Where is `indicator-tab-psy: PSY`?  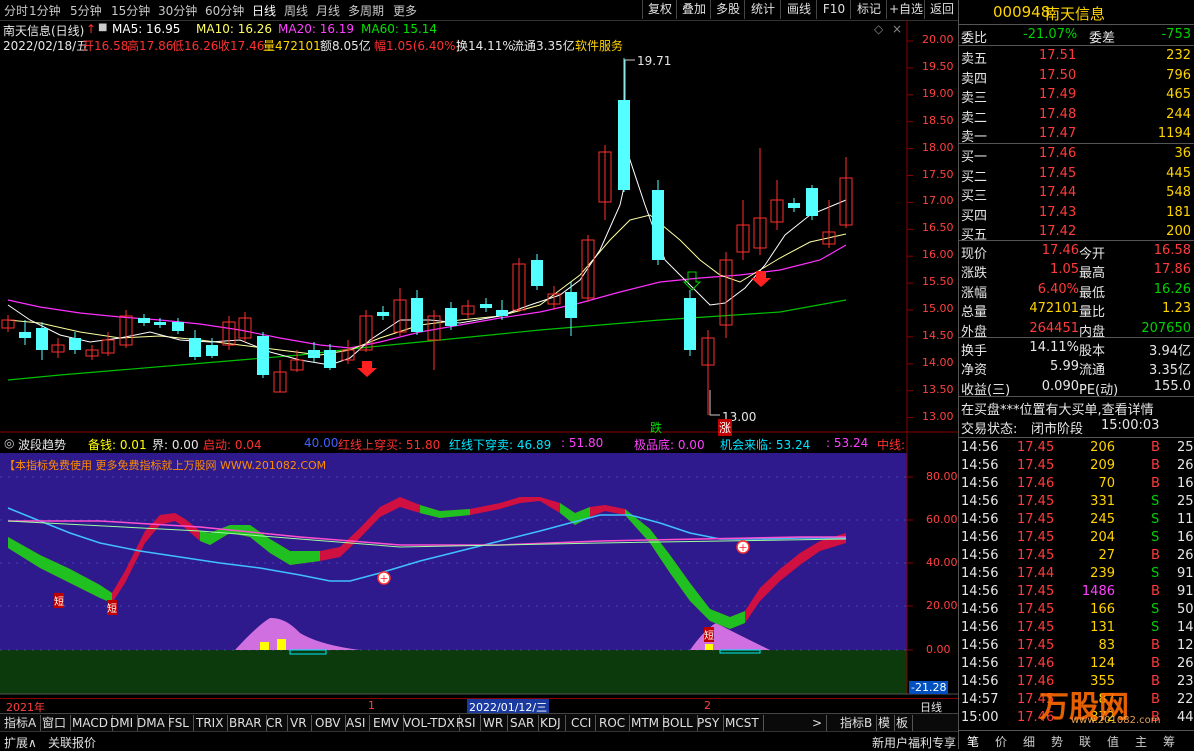 indicator-tab-psy: PSY is located at coordinates (709, 723).